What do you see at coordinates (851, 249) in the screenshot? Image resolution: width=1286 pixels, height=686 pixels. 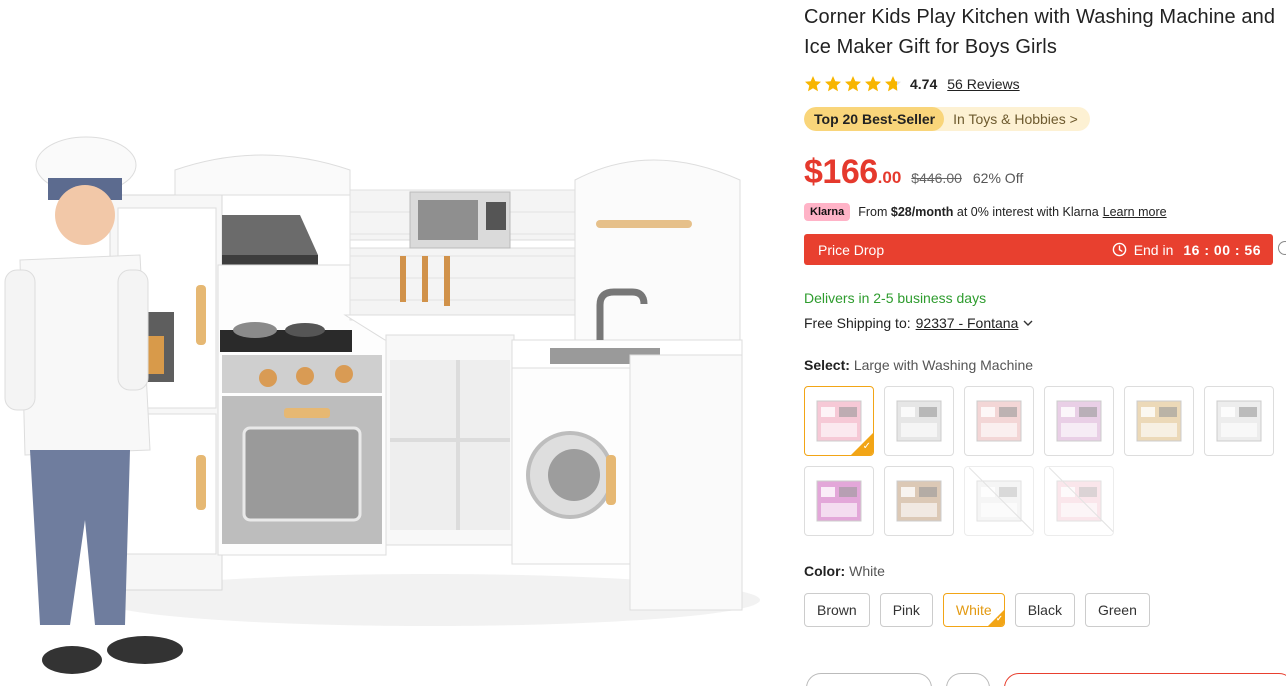 I see `price-drop-label: Price Drop` at bounding box center [851, 249].